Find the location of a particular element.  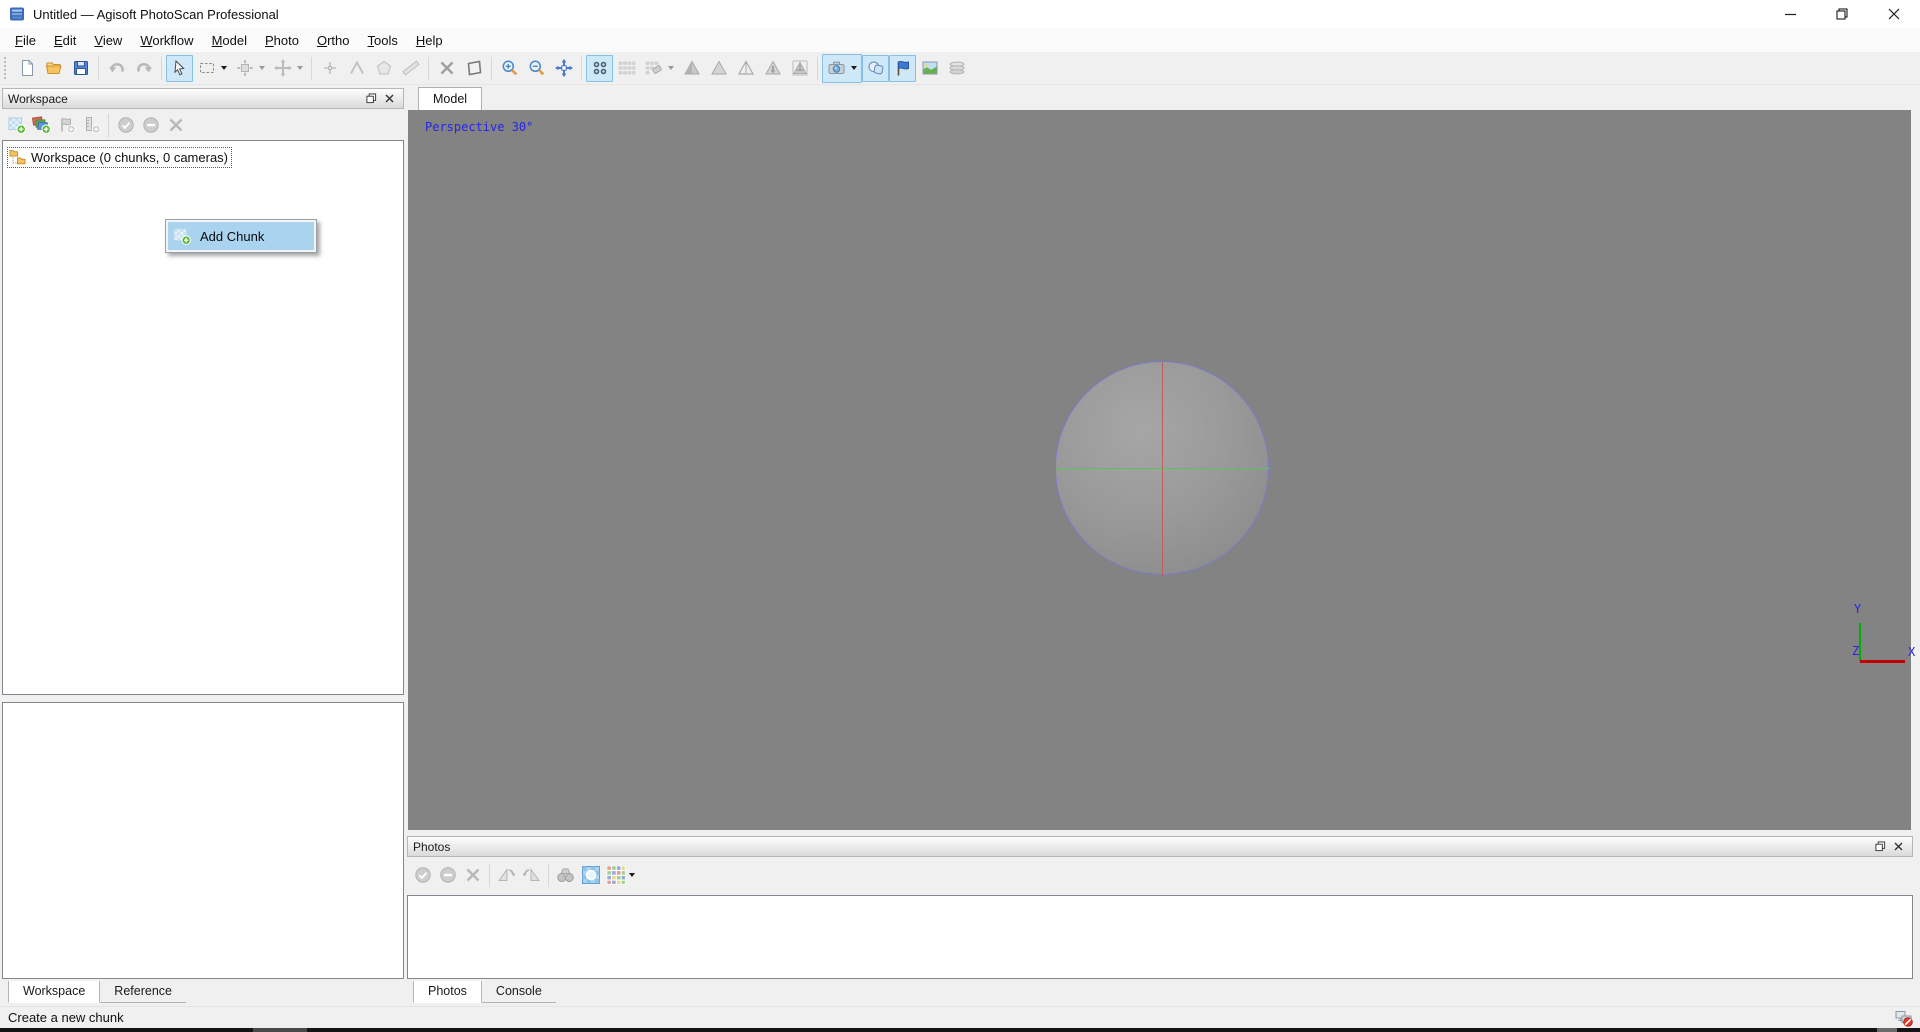

show-ortho-button is located at coordinates (956, 68).